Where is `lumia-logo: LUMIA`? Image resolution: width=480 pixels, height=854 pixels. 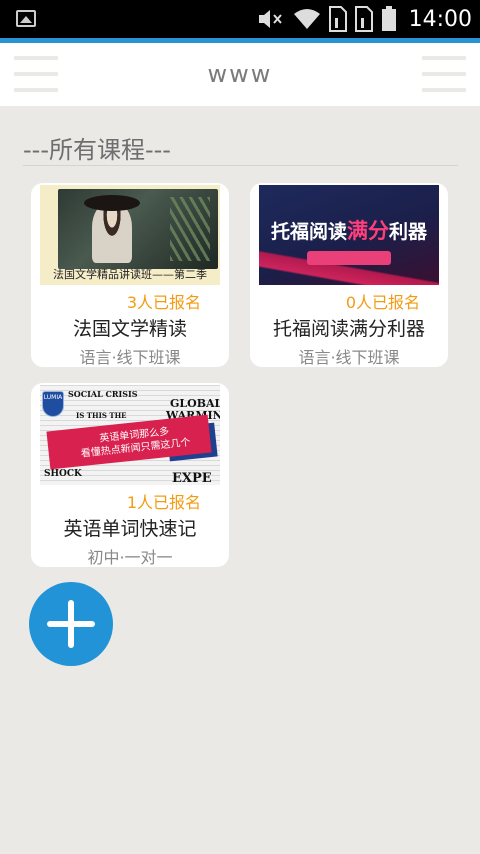 lumia-logo: LUMIA is located at coordinates (53, 404).